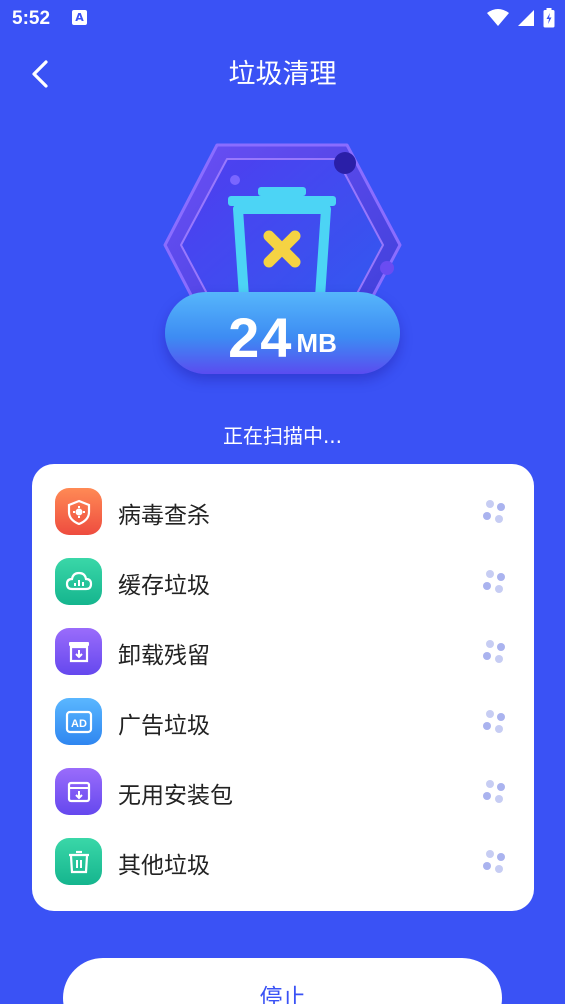 The height and width of the screenshot is (1004, 565). Describe the element at coordinates (282, 19) in the screenshot. I see `status-bar: 5:52 A` at that location.